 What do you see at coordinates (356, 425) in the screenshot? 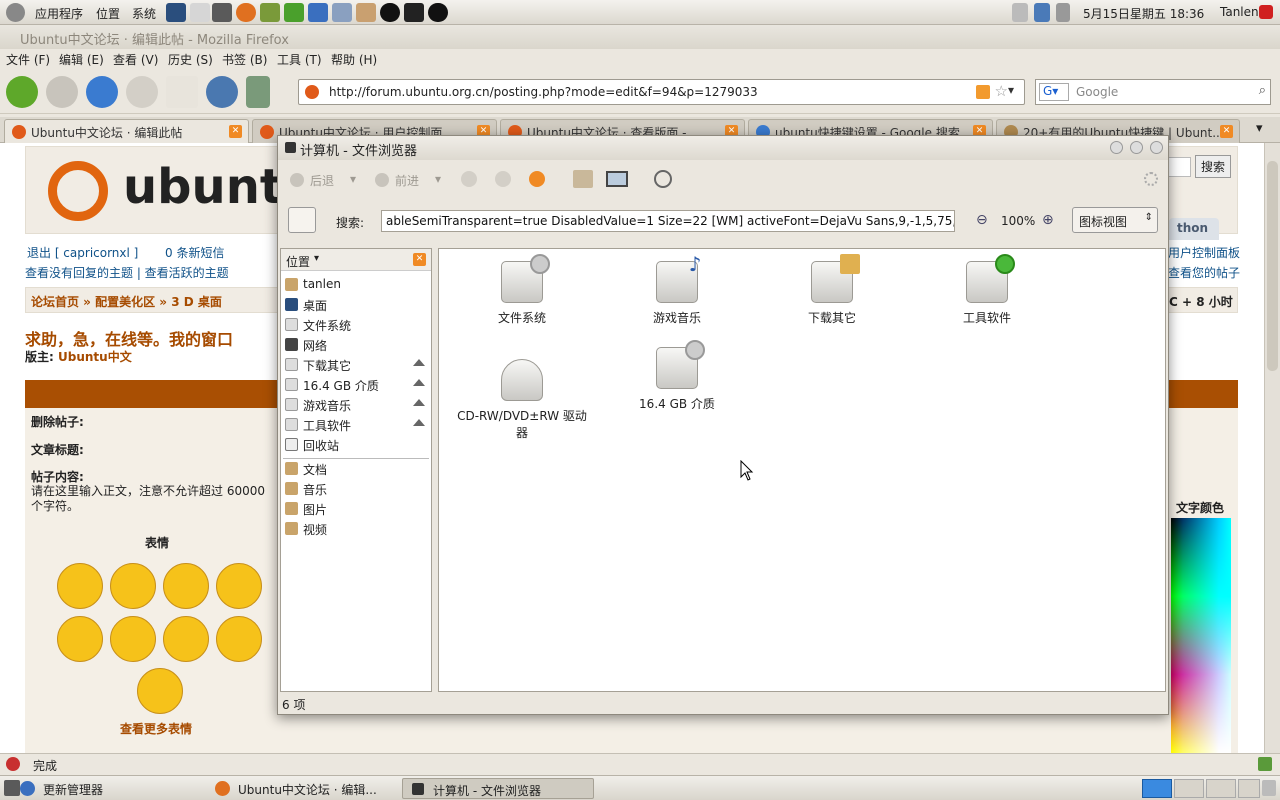
I see `sidebar-item-tools: 工具软件` at bounding box center [356, 425].